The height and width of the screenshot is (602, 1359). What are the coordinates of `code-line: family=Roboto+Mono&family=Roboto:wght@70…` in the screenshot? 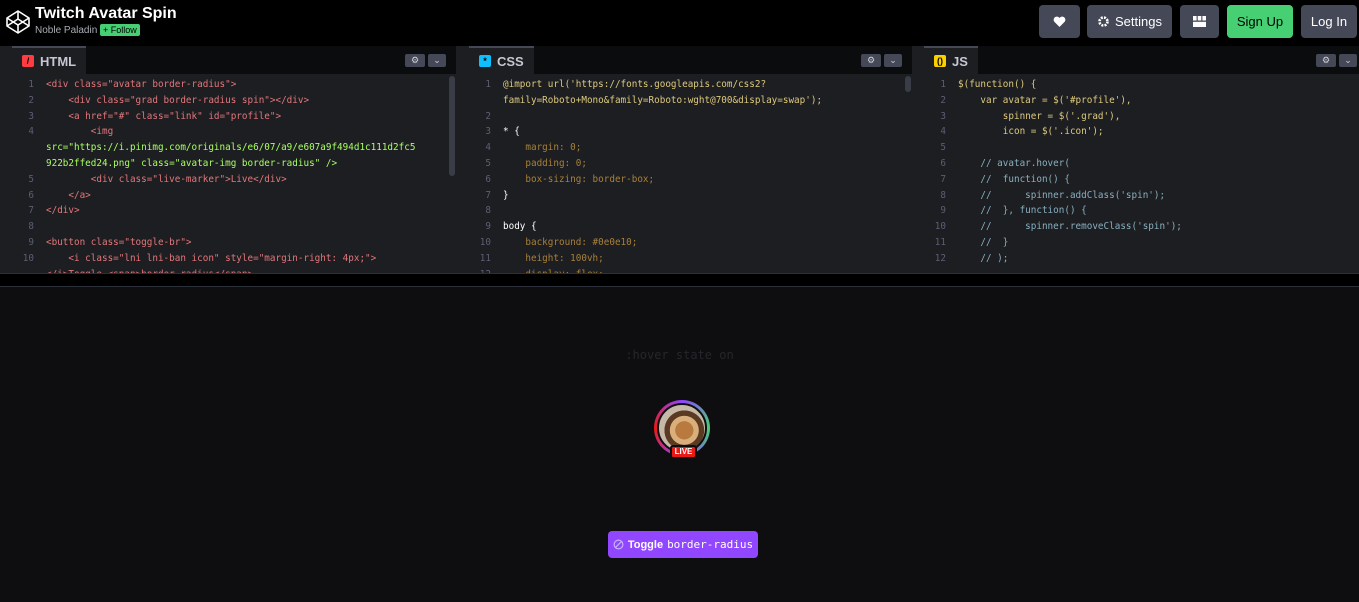 It's located at (686, 101).